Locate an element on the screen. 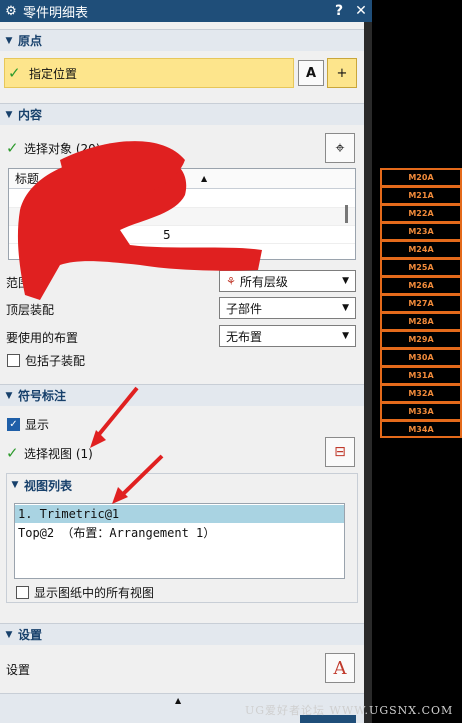 The image size is (462, 723). callout-tag: M20A is located at coordinates (421, 177).